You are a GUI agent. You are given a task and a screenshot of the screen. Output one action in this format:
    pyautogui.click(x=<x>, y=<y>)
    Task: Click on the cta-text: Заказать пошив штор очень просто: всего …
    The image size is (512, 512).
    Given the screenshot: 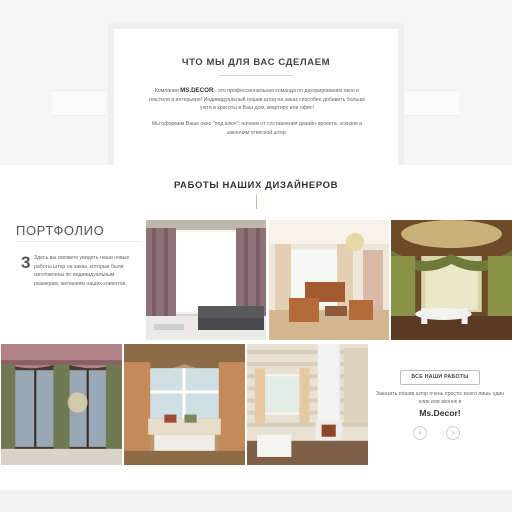 What is the action you would take?
    pyautogui.click(x=440, y=398)
    